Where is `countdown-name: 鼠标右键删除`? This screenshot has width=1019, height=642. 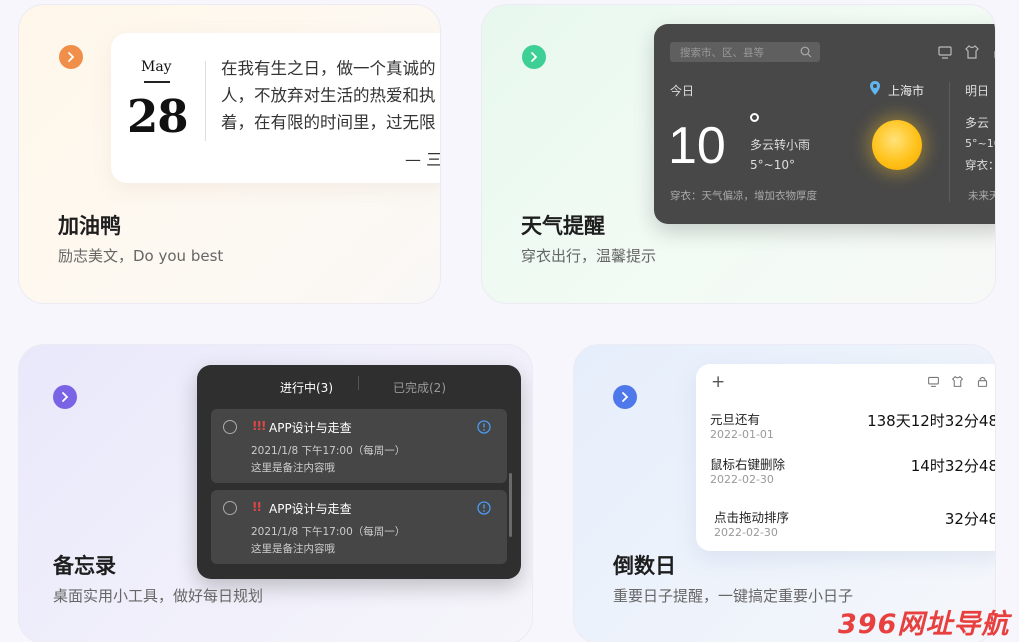 countdown-name: 鼠标右键删除 is located at coordinates (748, 464).